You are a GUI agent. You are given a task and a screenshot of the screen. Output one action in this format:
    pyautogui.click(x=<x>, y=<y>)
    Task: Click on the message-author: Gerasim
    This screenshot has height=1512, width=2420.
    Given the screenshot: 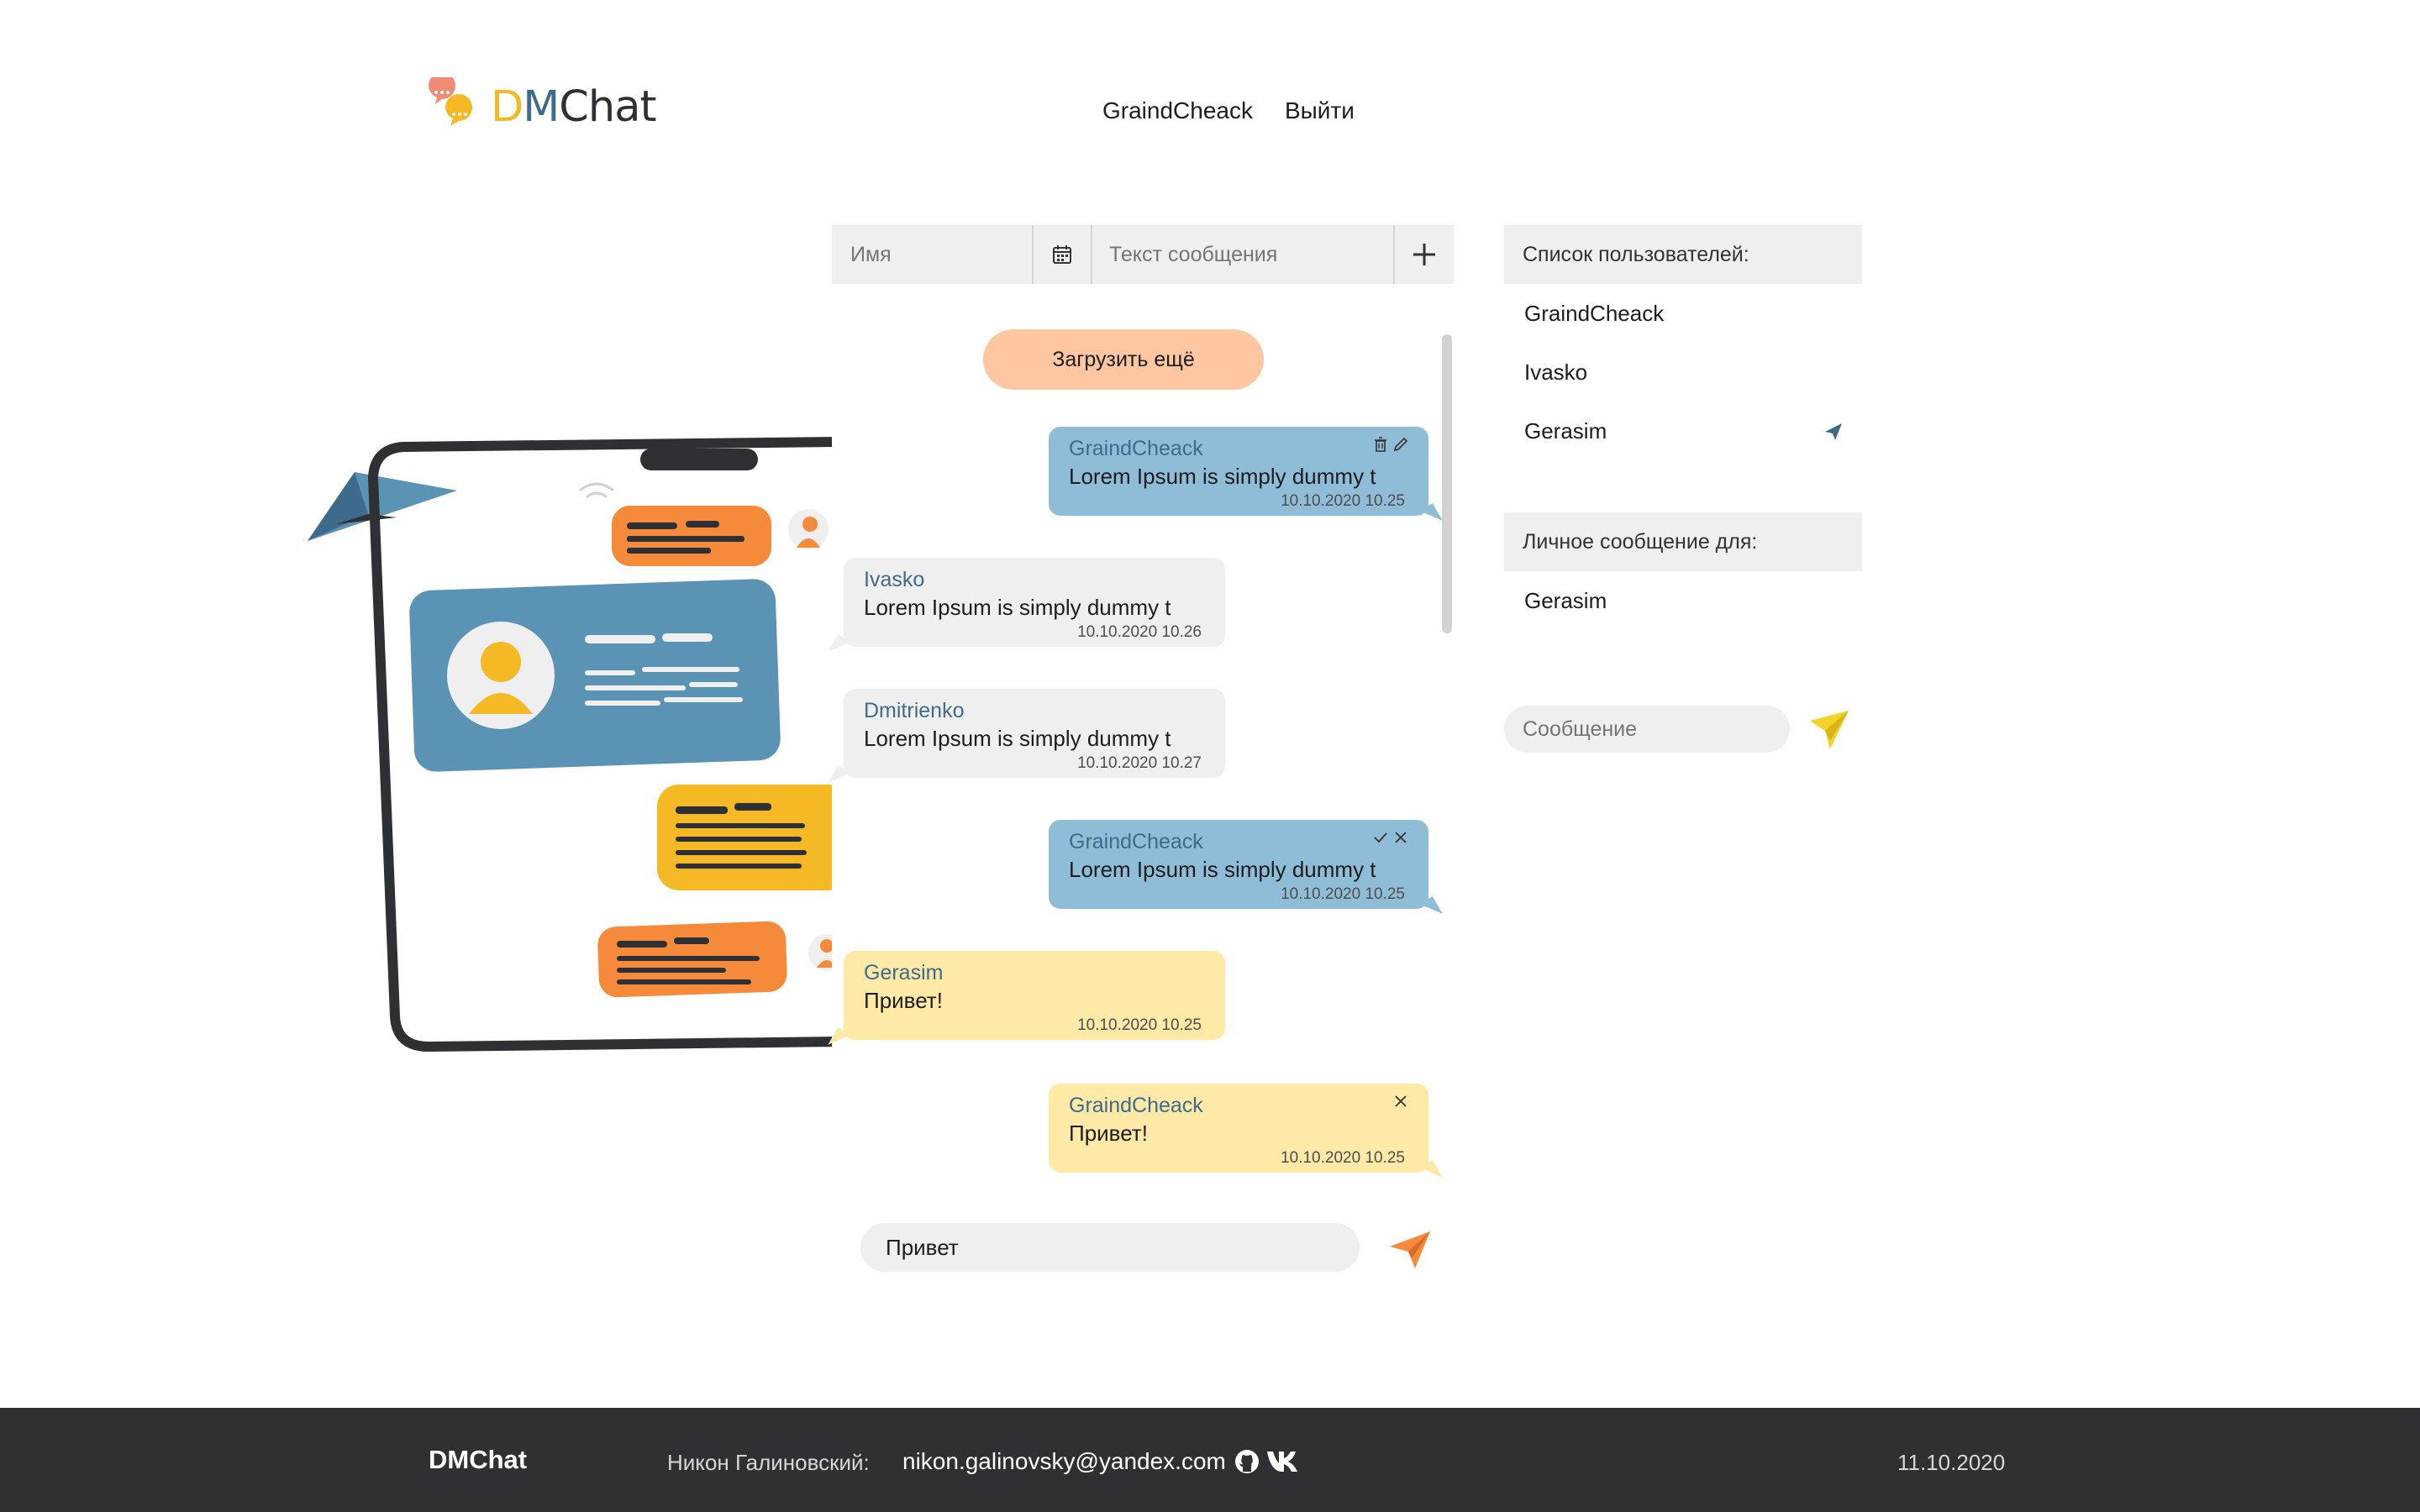 What is the action you would take?
    pyautogui.click(x=904, y=972)
    